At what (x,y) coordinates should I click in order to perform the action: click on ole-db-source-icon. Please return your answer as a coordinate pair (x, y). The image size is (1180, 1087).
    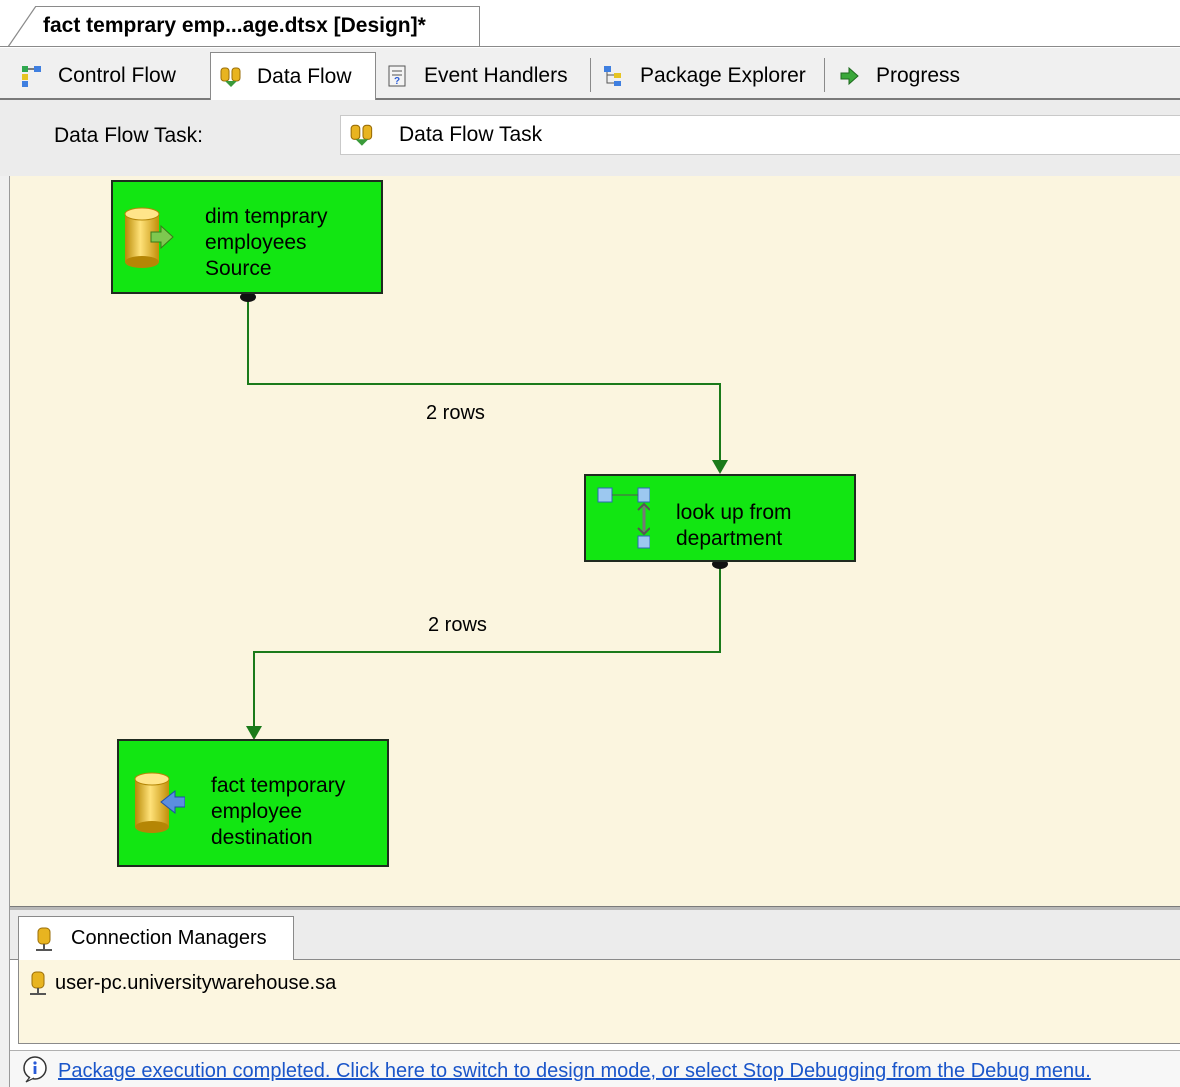
    Looking at the image, I should click on (149, 237).